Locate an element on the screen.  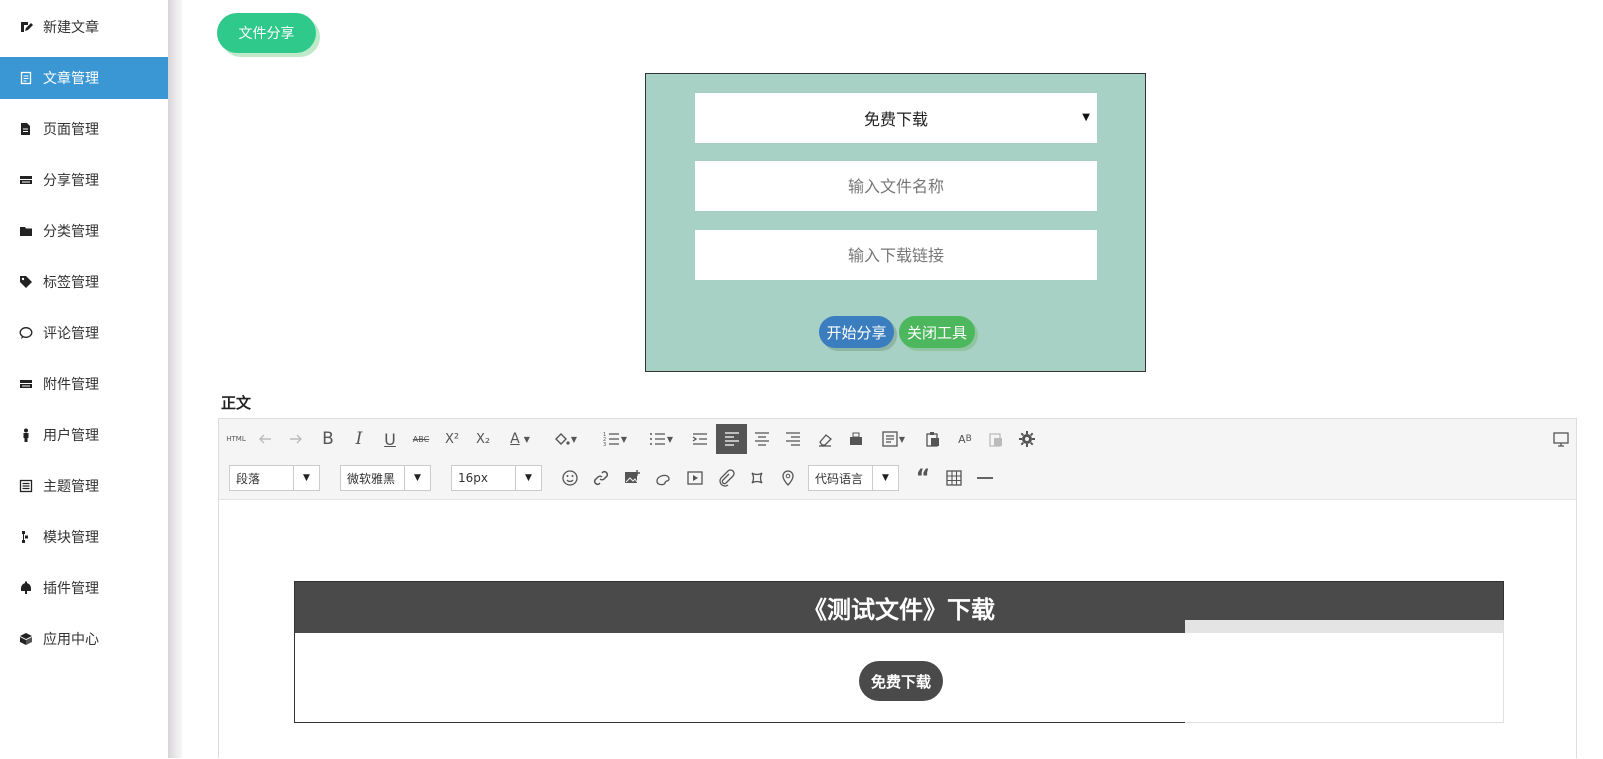
sidebar-item: 插件管理 is located at coordinates (84, 588).